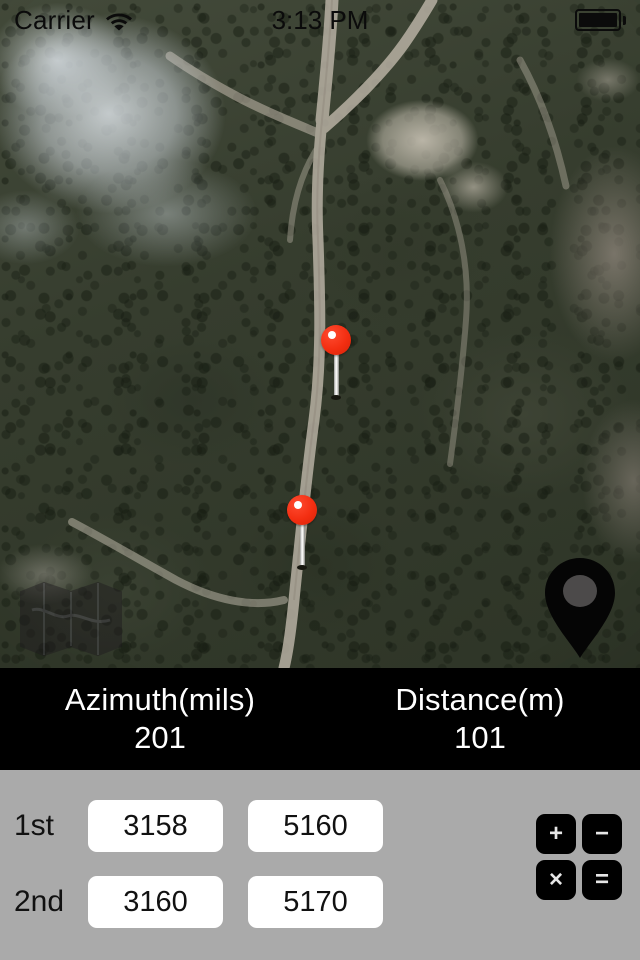  I want to click on distance-readout: Distance(m) 101, so click(480, 719).